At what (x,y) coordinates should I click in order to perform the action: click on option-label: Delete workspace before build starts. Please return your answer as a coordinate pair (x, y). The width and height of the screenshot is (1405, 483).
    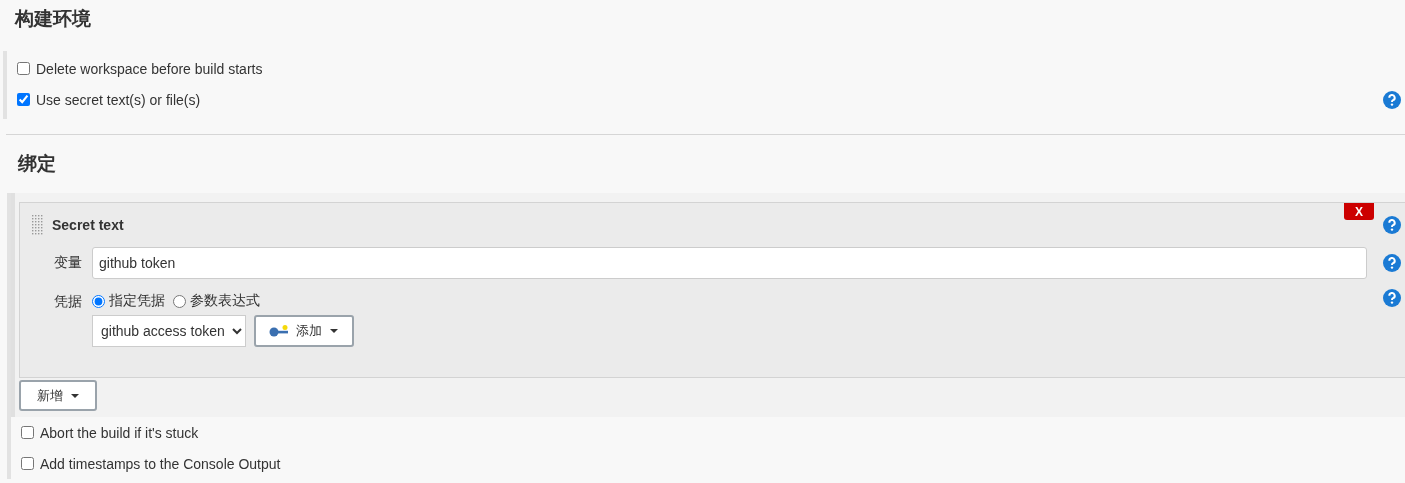
    Looking at the image, I should click on (149, 68).